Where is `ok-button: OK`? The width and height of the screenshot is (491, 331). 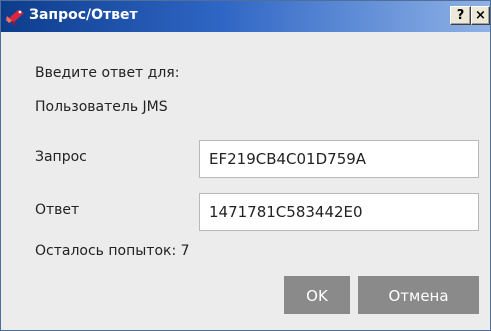 ok-button: OK is located at coordinates (317, 295).